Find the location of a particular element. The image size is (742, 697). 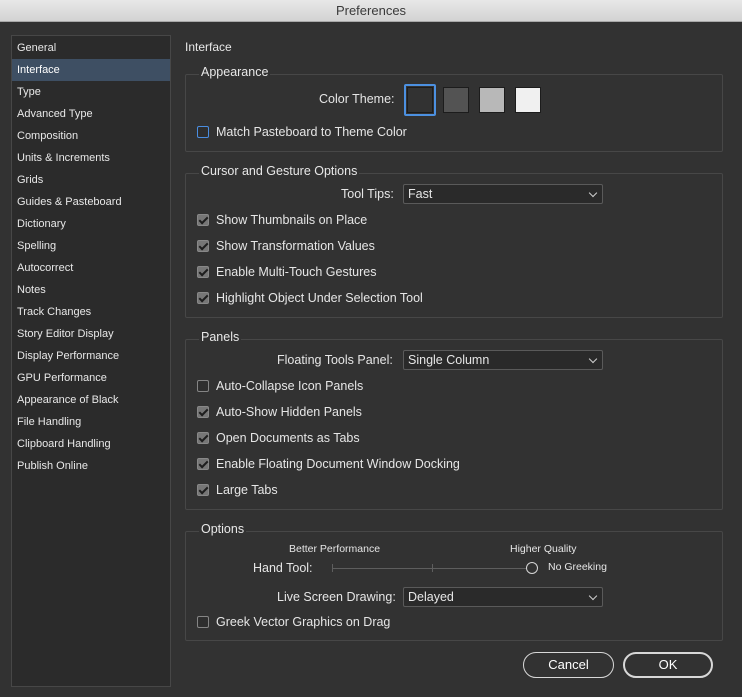

sidebar-item-display-performance: Display Performance is located at coordinates (91, 356).